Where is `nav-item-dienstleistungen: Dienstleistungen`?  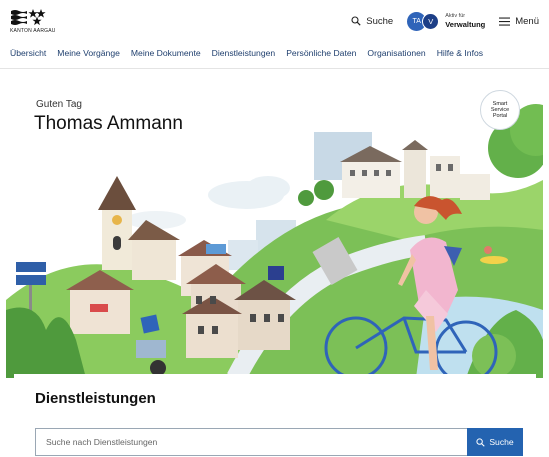
nav-item-dienstleistungen: Dienstleistungen is located at coordinates (244, 57).